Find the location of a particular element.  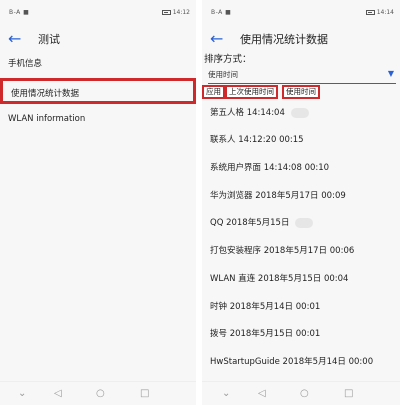

status-bar: B-A ■ 14:12 is located at coordinates (98, 12).